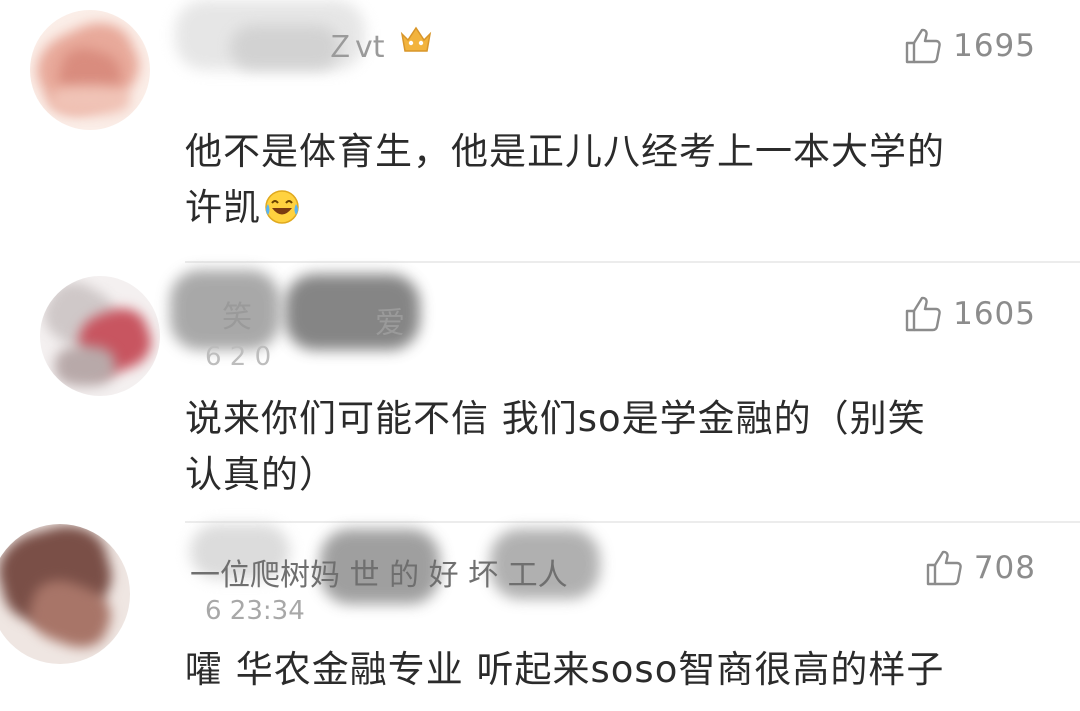  What do you see at coordinates (600, 447) in the screenshot?
I see `comment-text: 说来你们可能不信 我们so是学金融的（别笑 认真的）` at bounding box center [600, 447].